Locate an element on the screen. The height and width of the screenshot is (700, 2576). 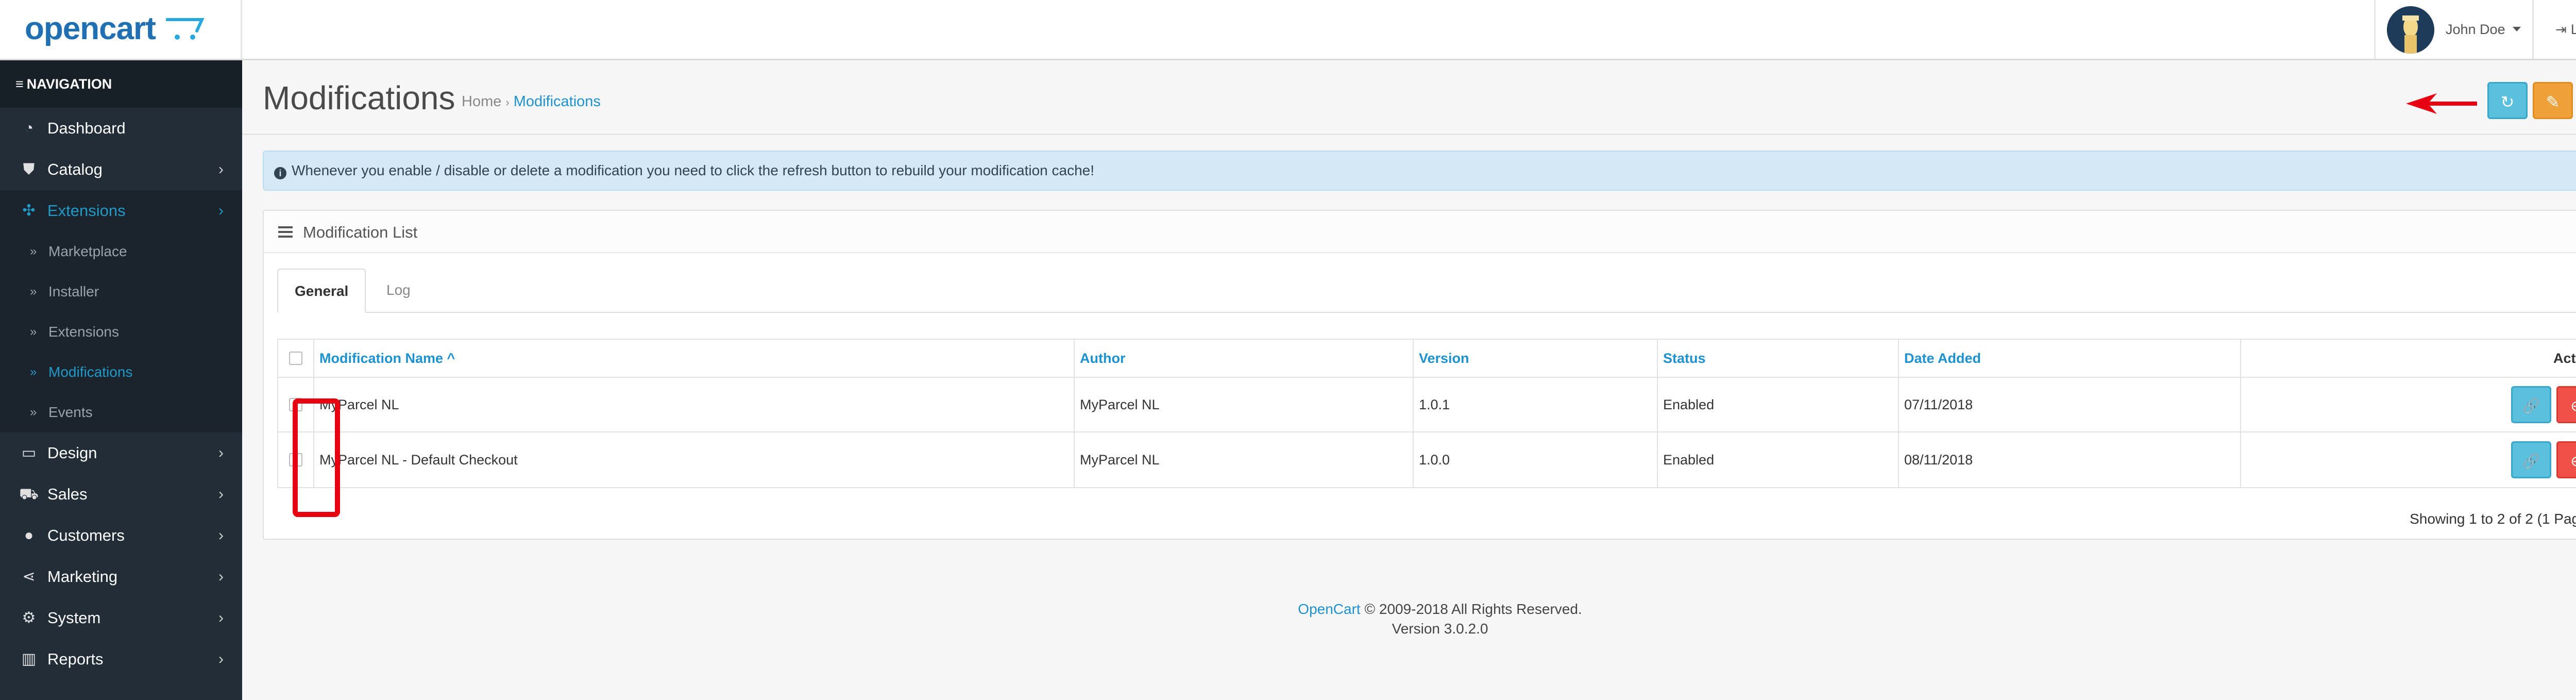
cell-name: MyParcel NL - Default Checkout is located at coordinates (695, 459).